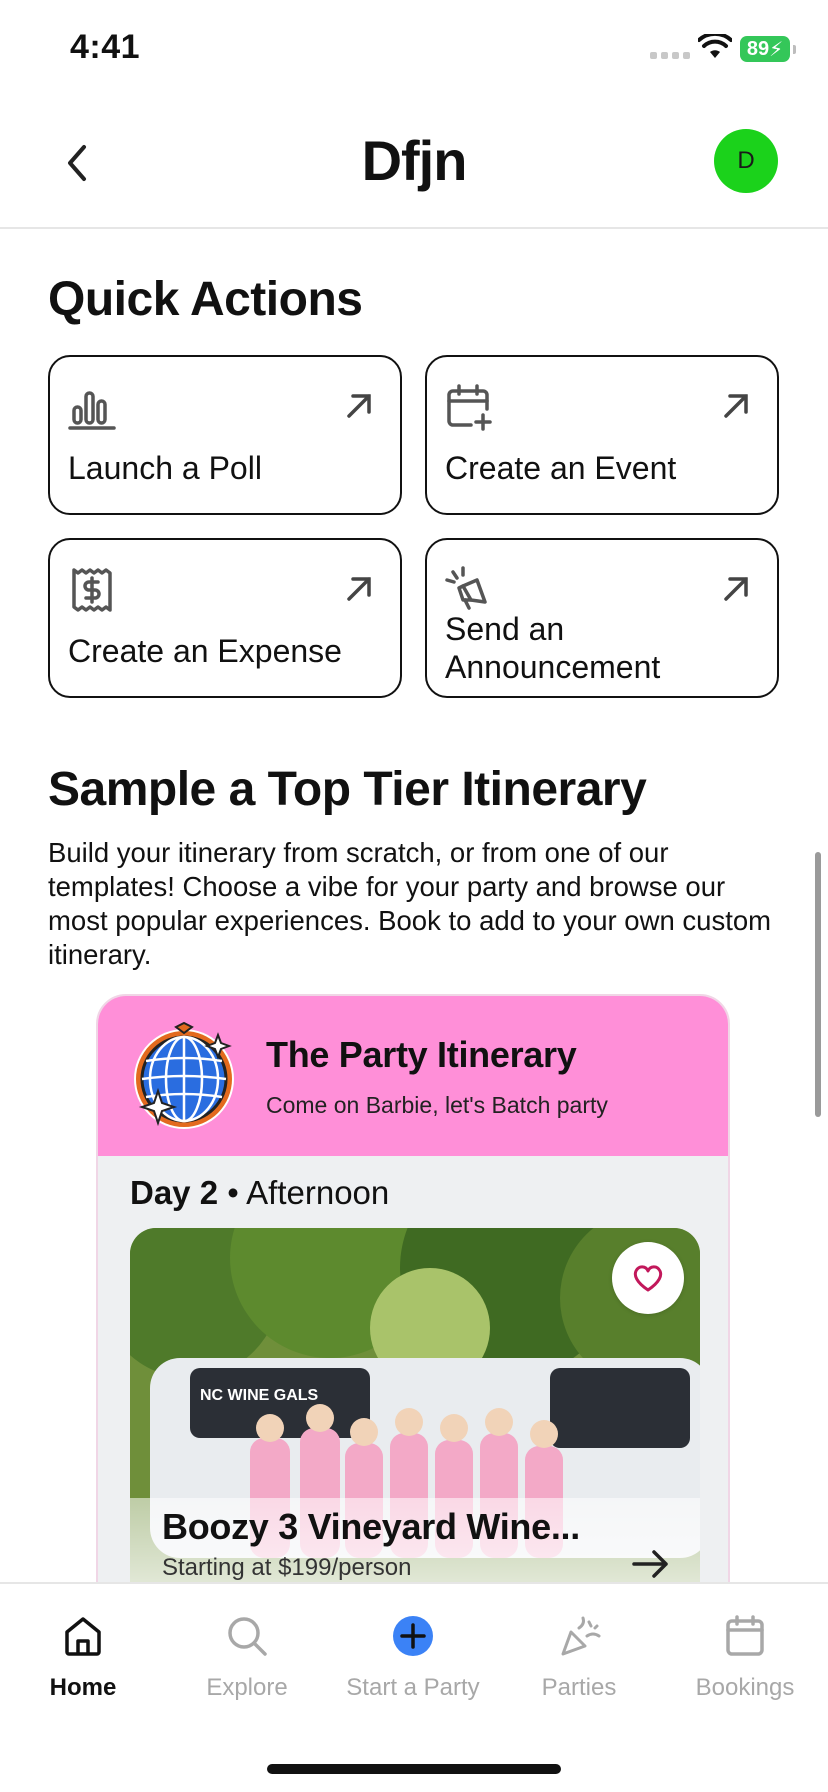 This screenshot has width=828, height=1792. What do you see at coordinates (247, 1658) in the screenshot?
I see `tab-explore: Explore` at bounding box center [247, 1658].